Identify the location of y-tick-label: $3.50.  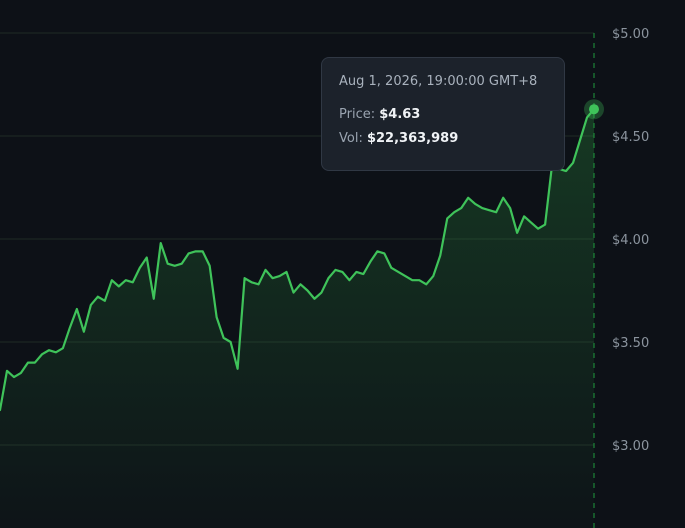
(630, 343).